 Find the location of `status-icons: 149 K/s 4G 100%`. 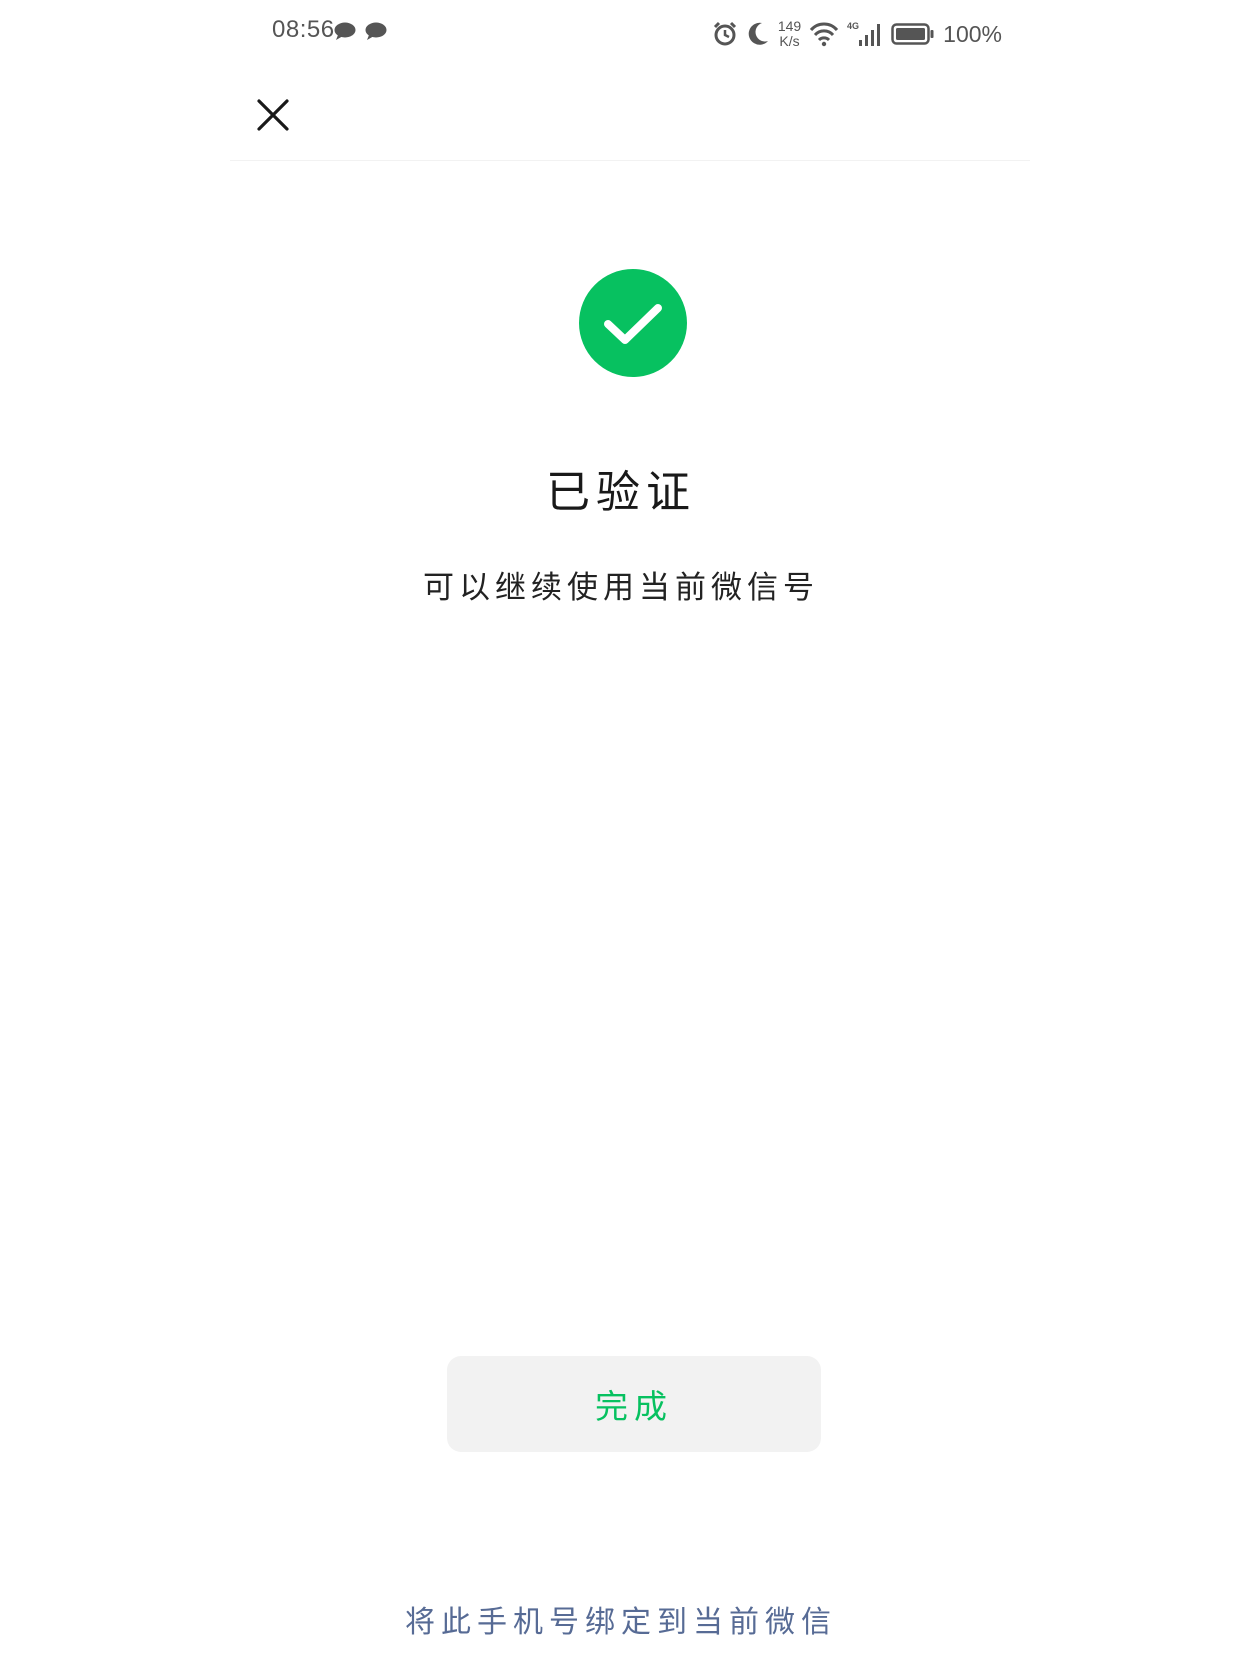

status-icons: 149 K/s 4G 100% is located at coordinates (857, 34).